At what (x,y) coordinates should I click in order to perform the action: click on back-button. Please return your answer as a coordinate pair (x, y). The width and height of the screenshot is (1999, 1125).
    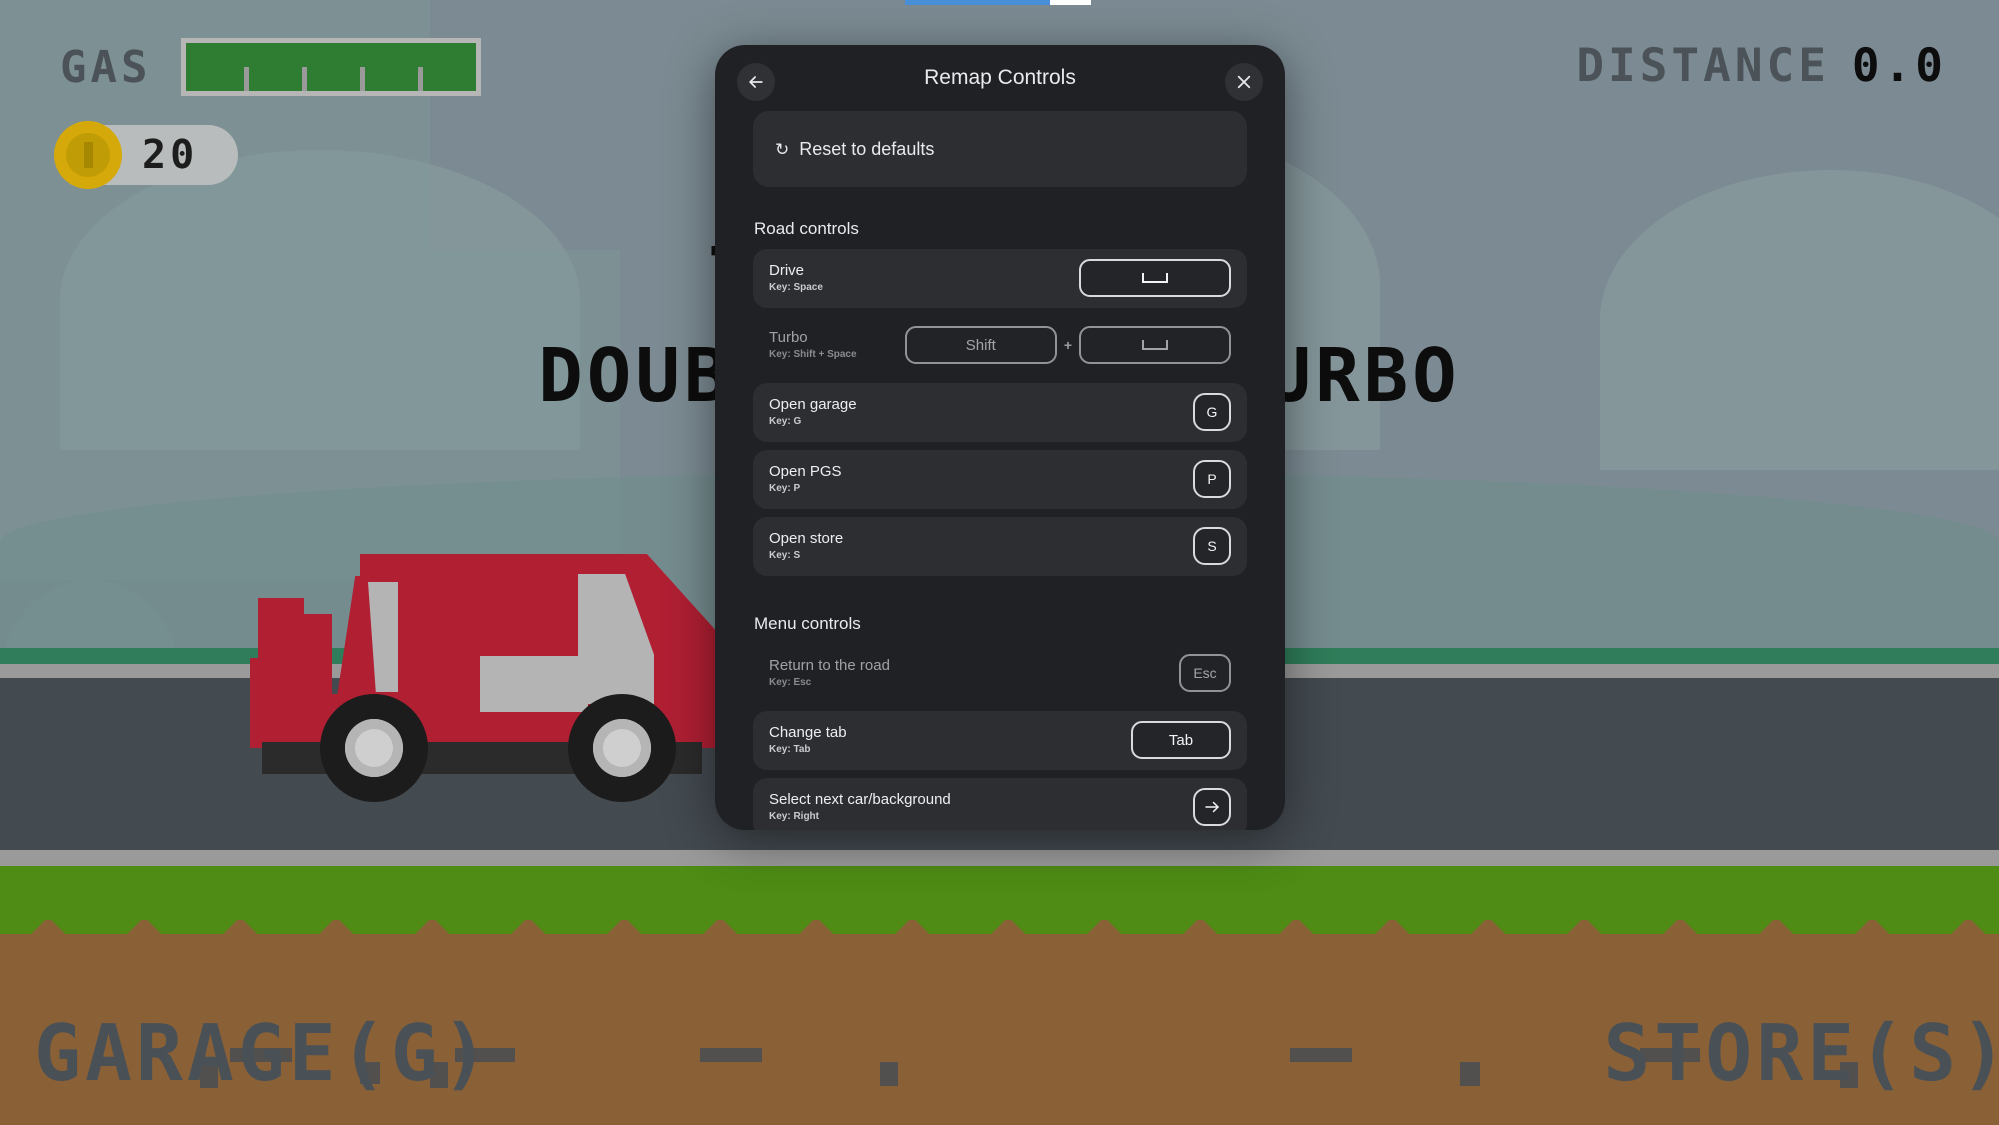
    Looking at the image, I should click on (756, 82).